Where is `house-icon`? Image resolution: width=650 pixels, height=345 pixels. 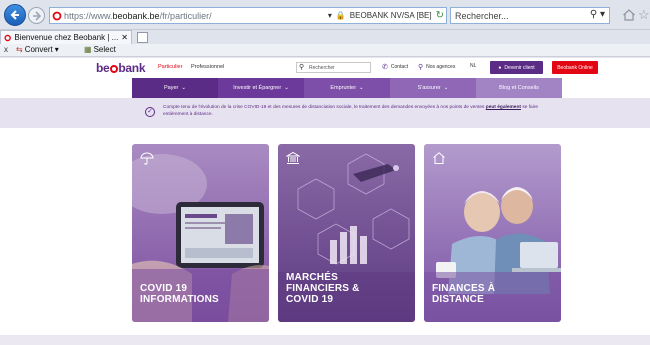 house-icon is located at coordinates (439, 158).